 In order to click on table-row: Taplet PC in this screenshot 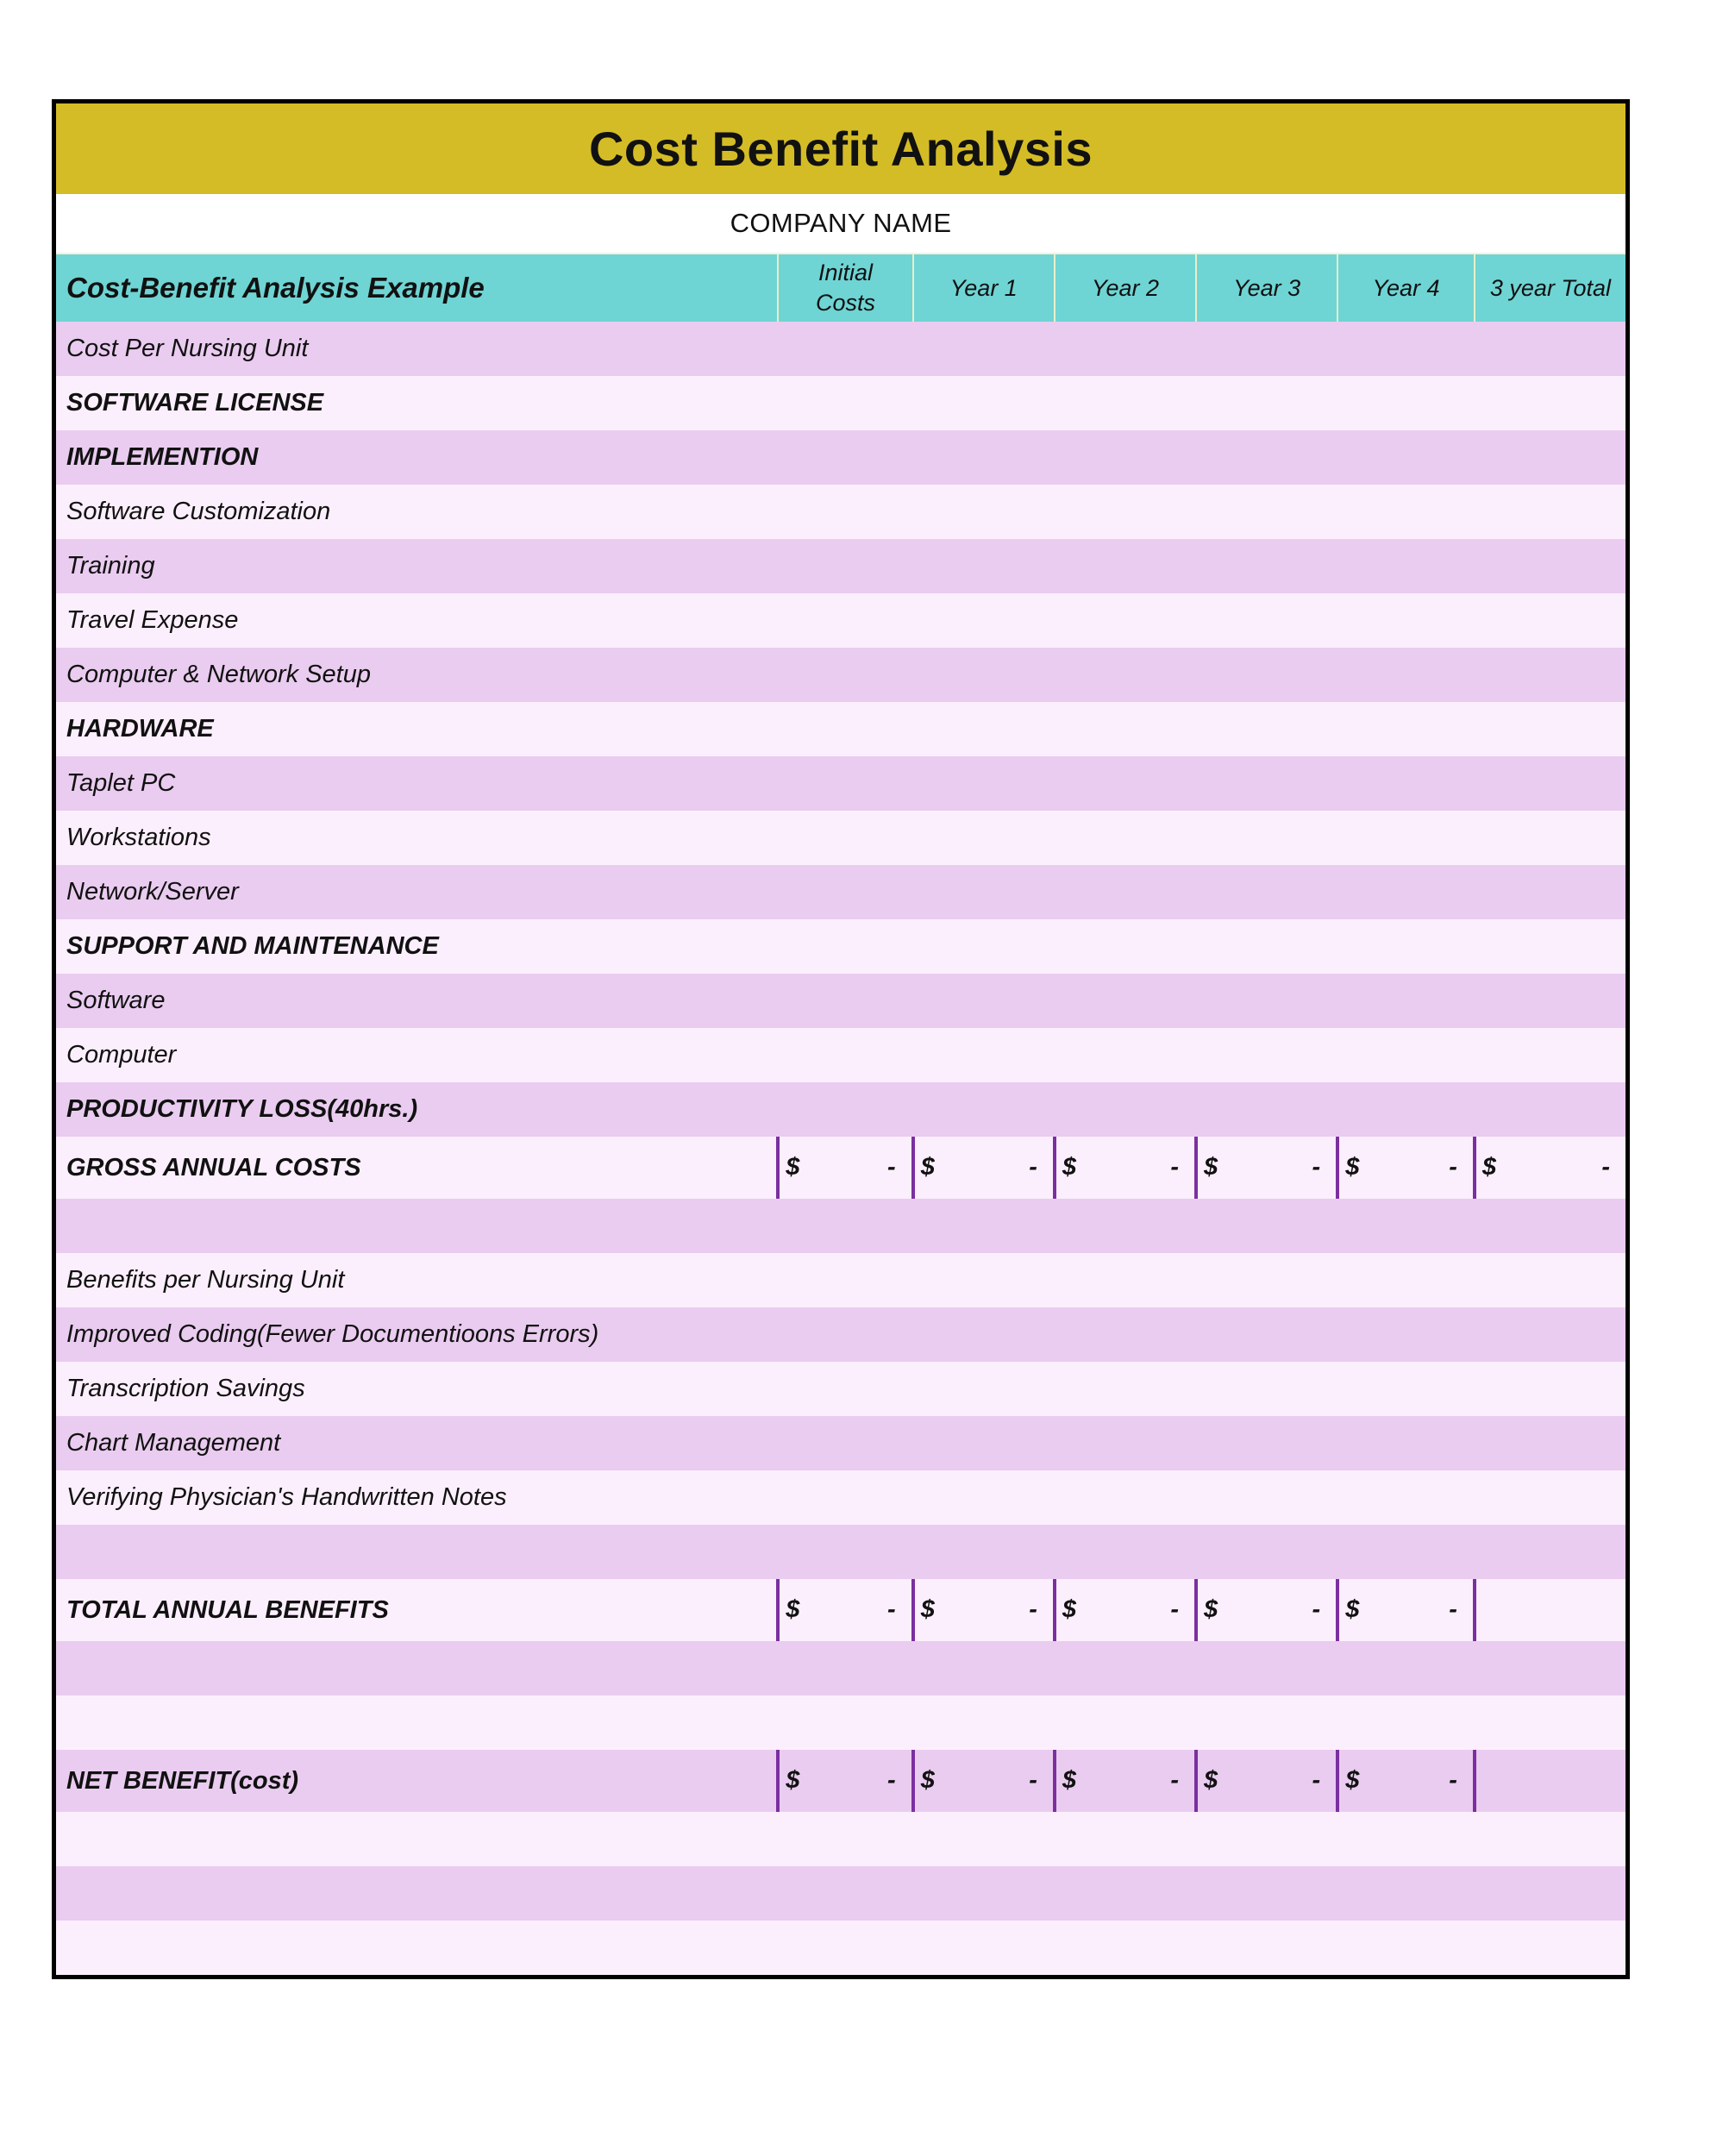, I will do `click(840, 783)`.